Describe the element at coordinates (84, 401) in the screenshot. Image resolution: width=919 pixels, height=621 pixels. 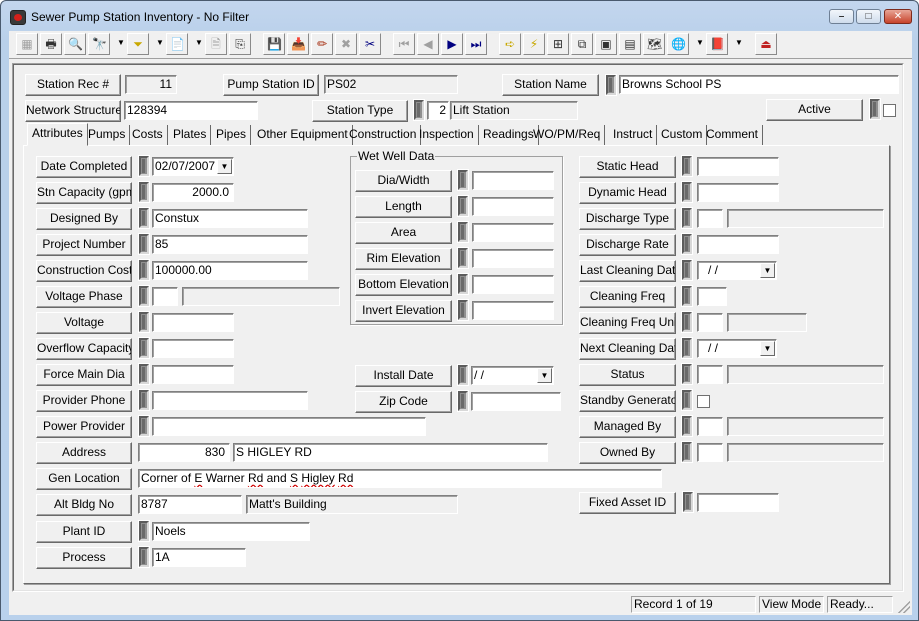
I see `provider-phone-button: Provider Phone` at that location.